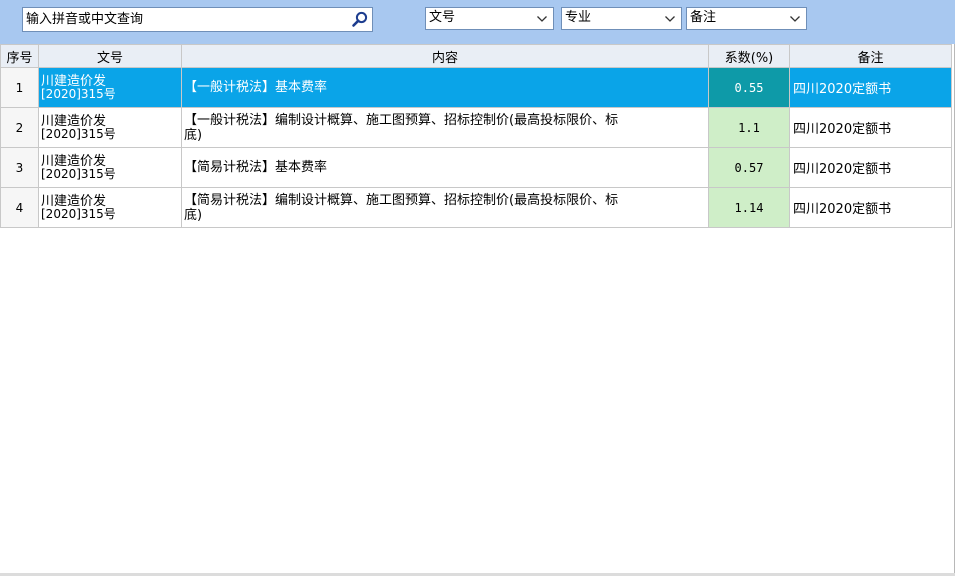  What do you see at coordinates (445, 87) in the screenshot?
I see `row-content: 【一般计税法】基本费率` at bounding box center [445, 87].